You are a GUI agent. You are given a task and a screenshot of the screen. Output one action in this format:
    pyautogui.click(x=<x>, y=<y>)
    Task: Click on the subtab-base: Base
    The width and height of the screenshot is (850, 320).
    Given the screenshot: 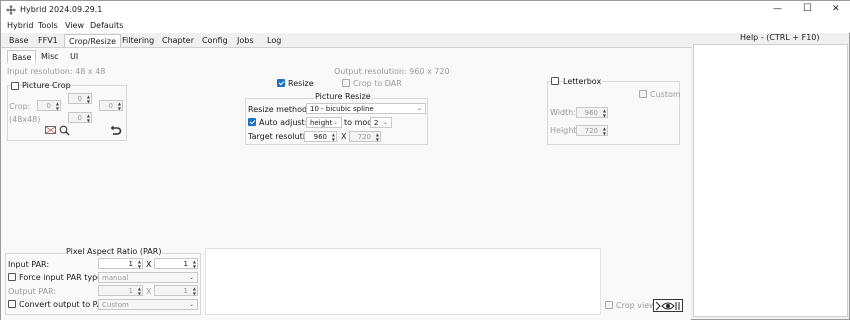 What is the action you would take?
    pyautogui.click(x=22, y=56)
    